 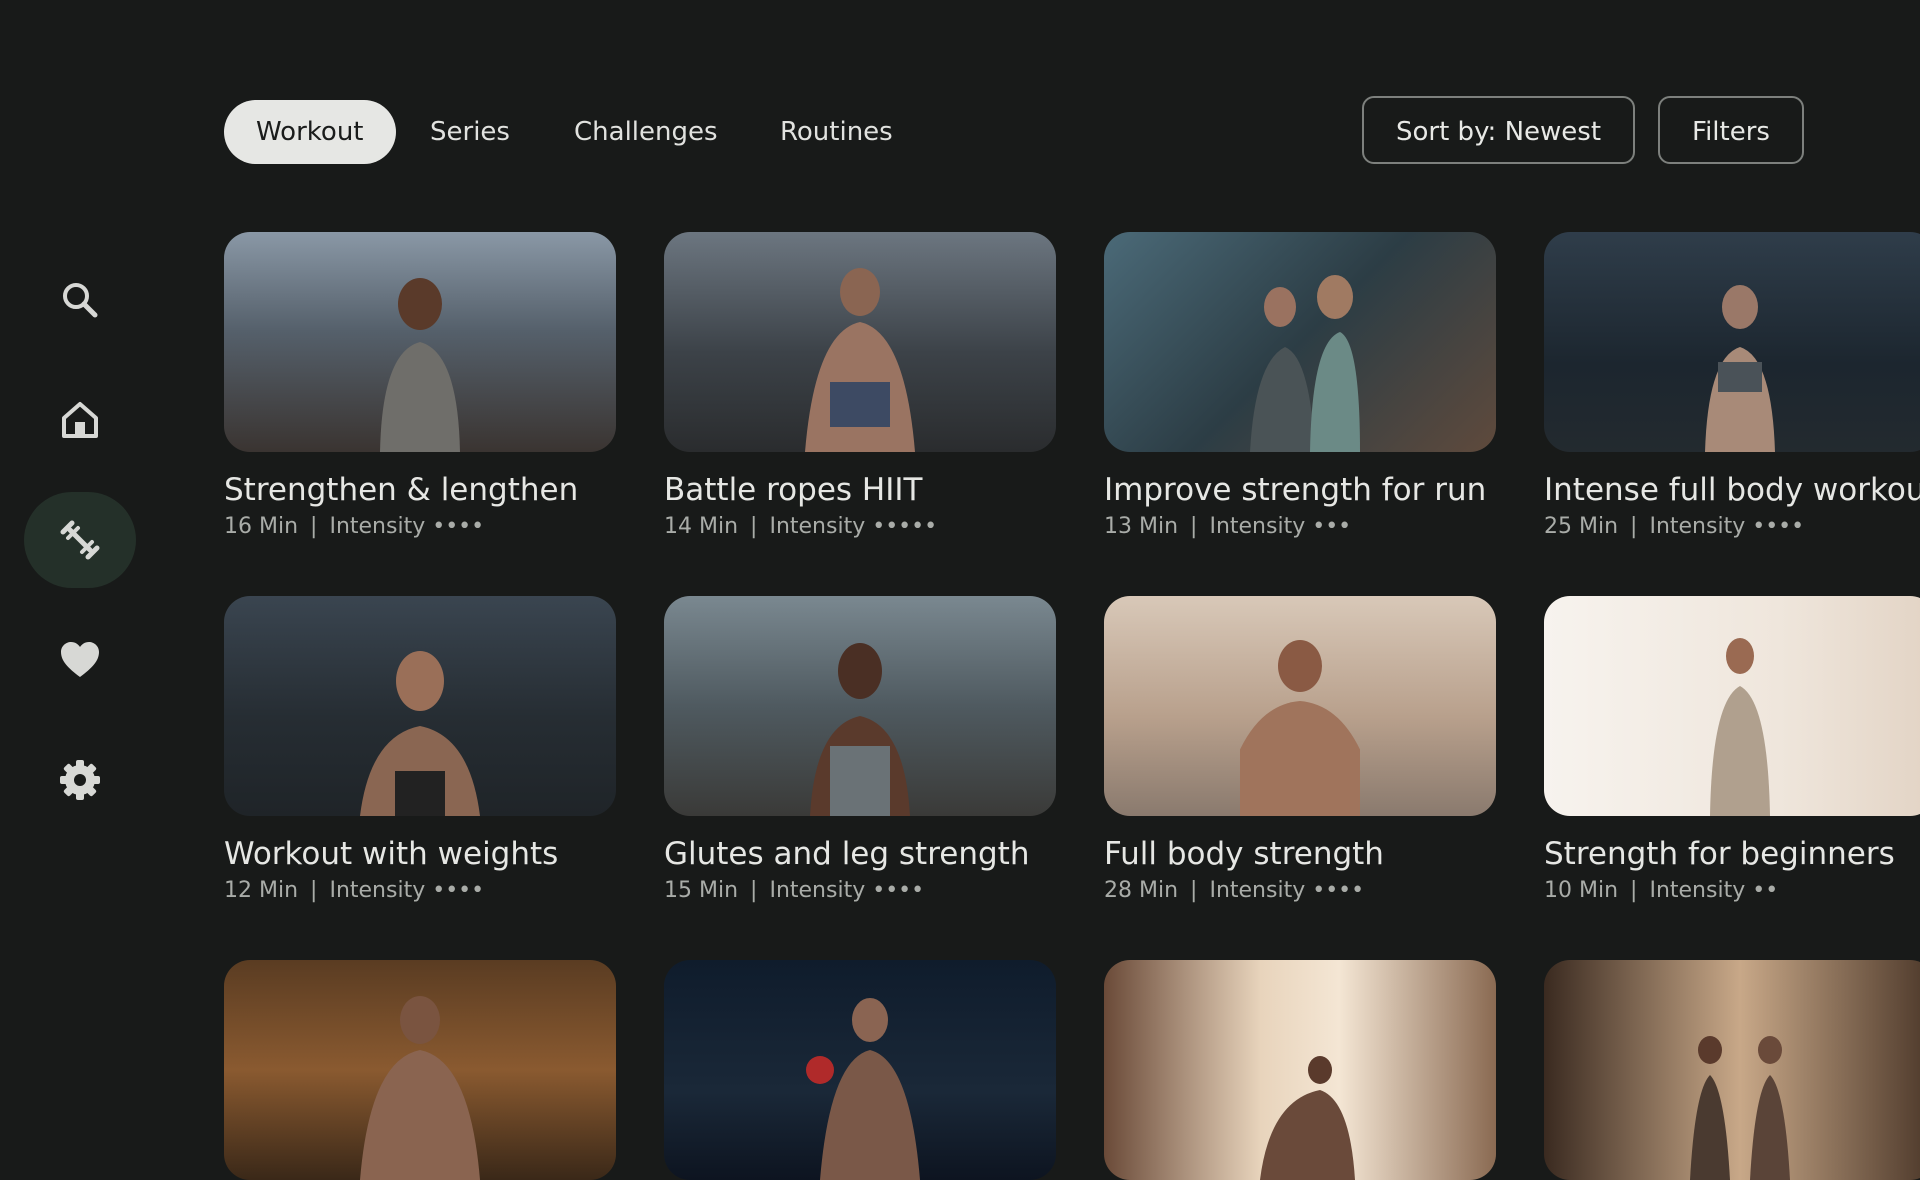 I want to click on workout-meta: 25 Min | Intensity ••••, so click(x=1674, y=526).